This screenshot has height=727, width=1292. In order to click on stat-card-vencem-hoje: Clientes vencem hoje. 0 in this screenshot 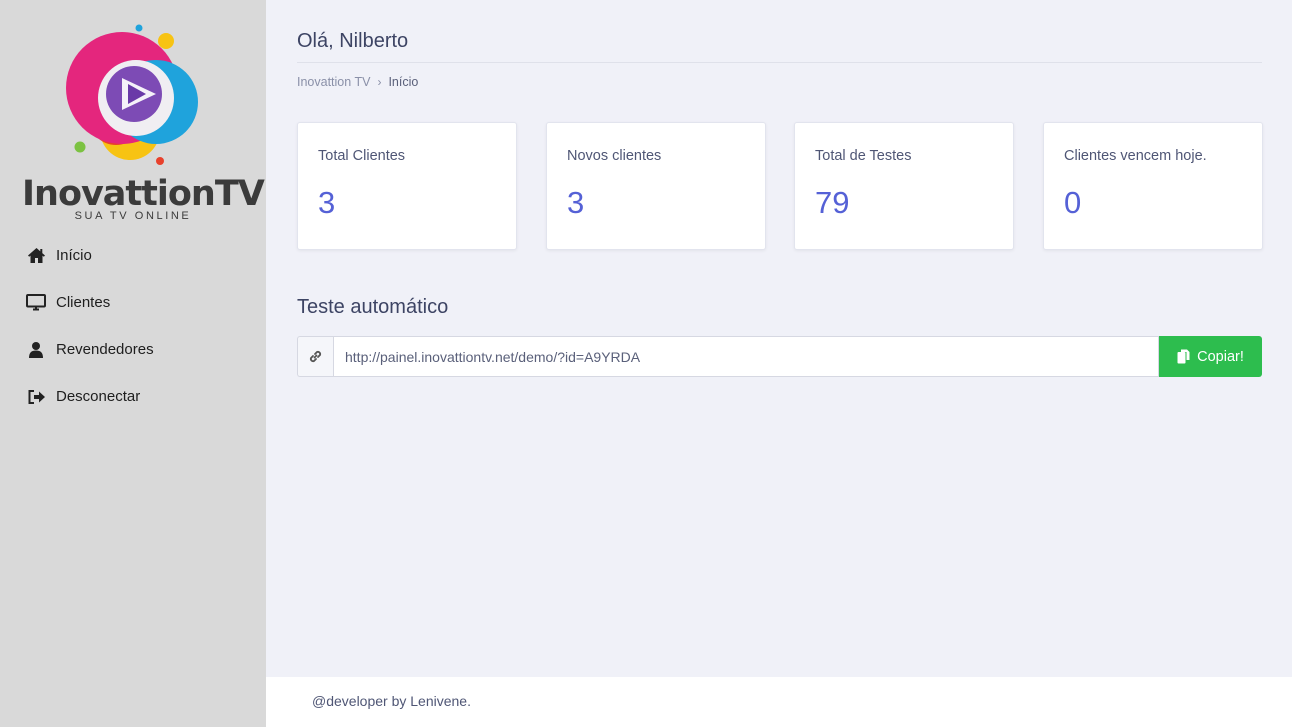, I will do `click(1153, 186)`.